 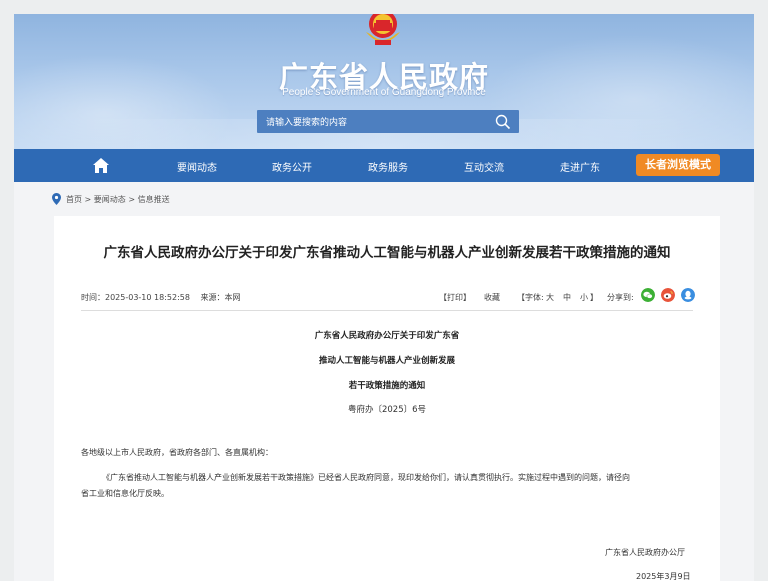 I want to click on doc-heading-line-2: 推动人工智能与机器人产业创新发展, so click(x=386, y=361).